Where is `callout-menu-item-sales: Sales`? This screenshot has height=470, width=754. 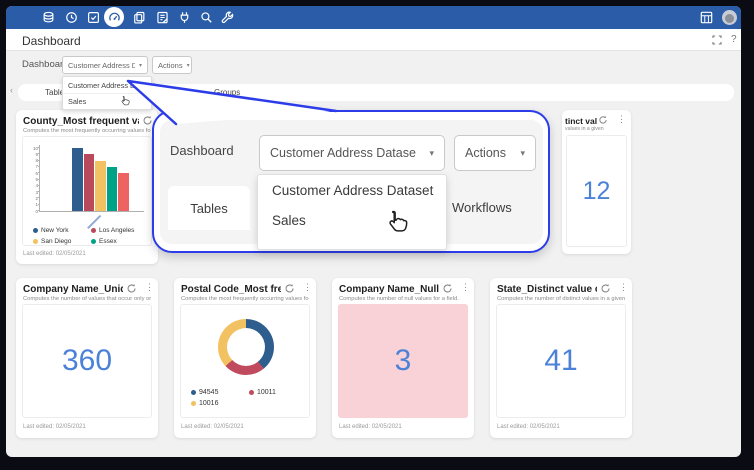
callout-menu-item-sales: Sales is located at coordinates (352, 221).